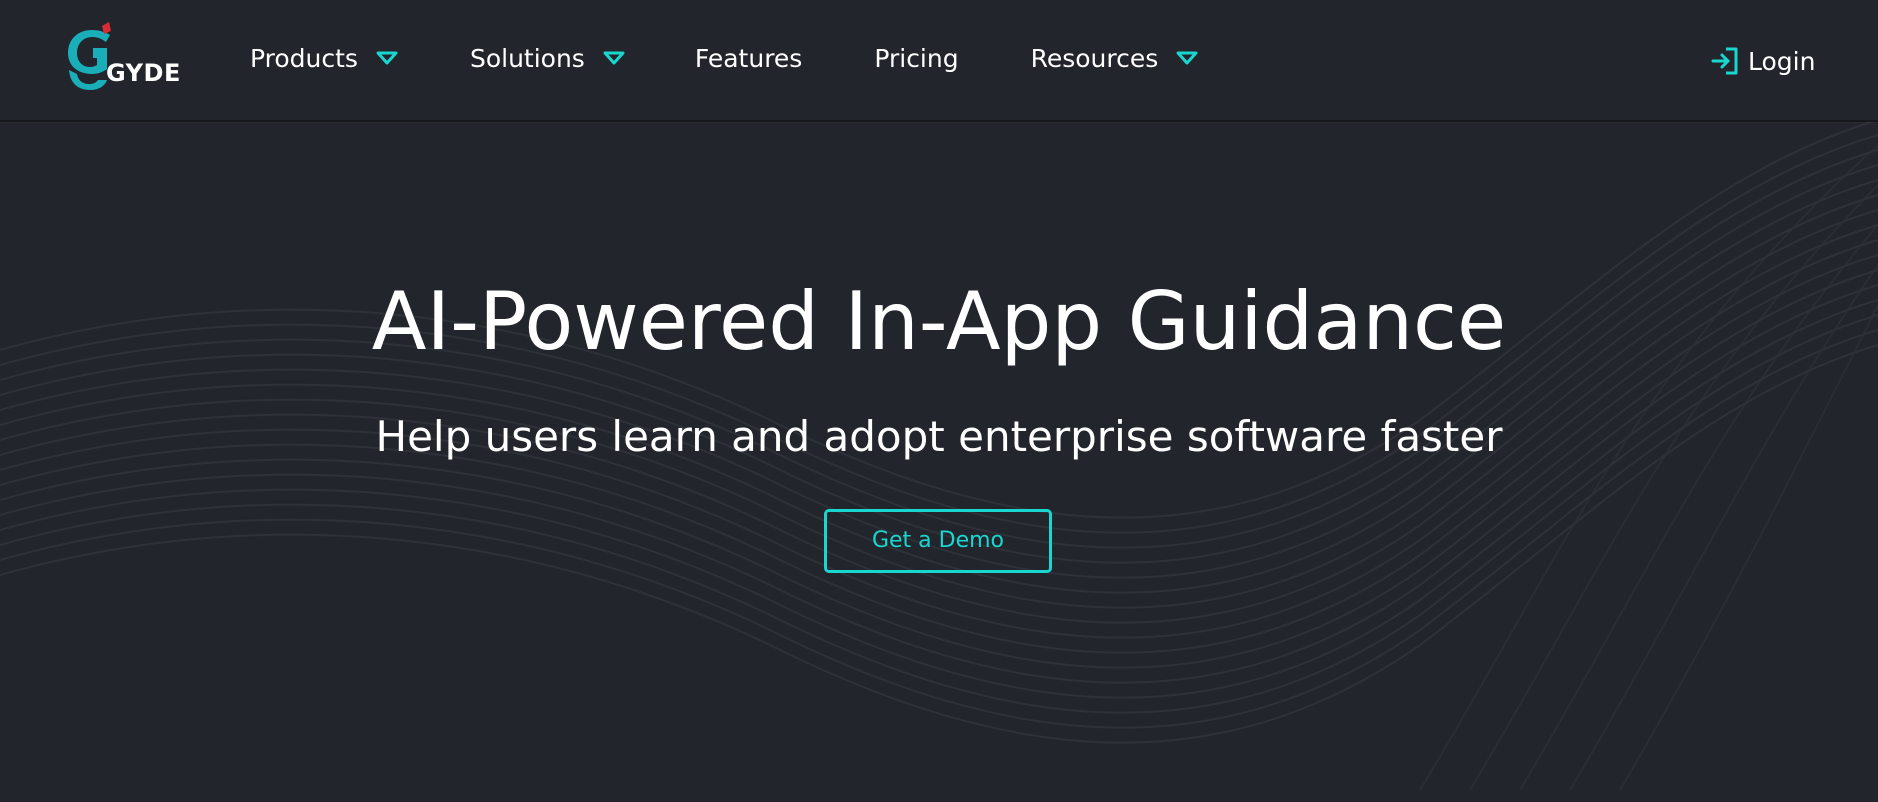 The width and height of the screenshot is (1878, 802). Describe the element at coordinates (938, 541) in the screenshot. I see `get-demo-button: Get a Demo` at that location.